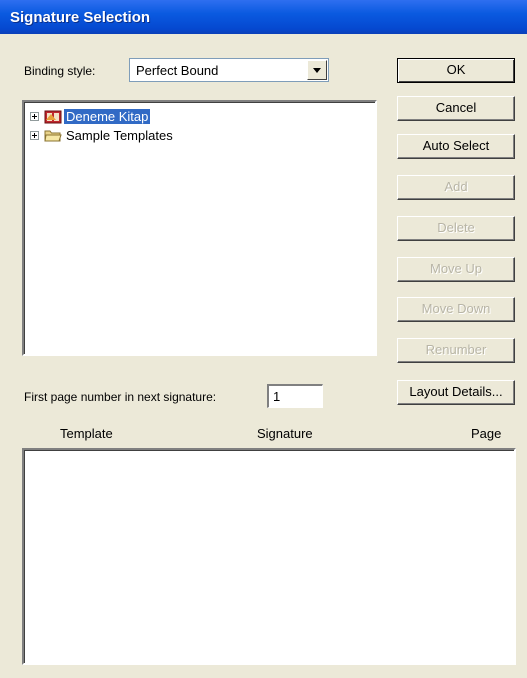 The width and height of the screenshot is (527, 678). I want to click on column-header-template: Template, so click(86, 433).